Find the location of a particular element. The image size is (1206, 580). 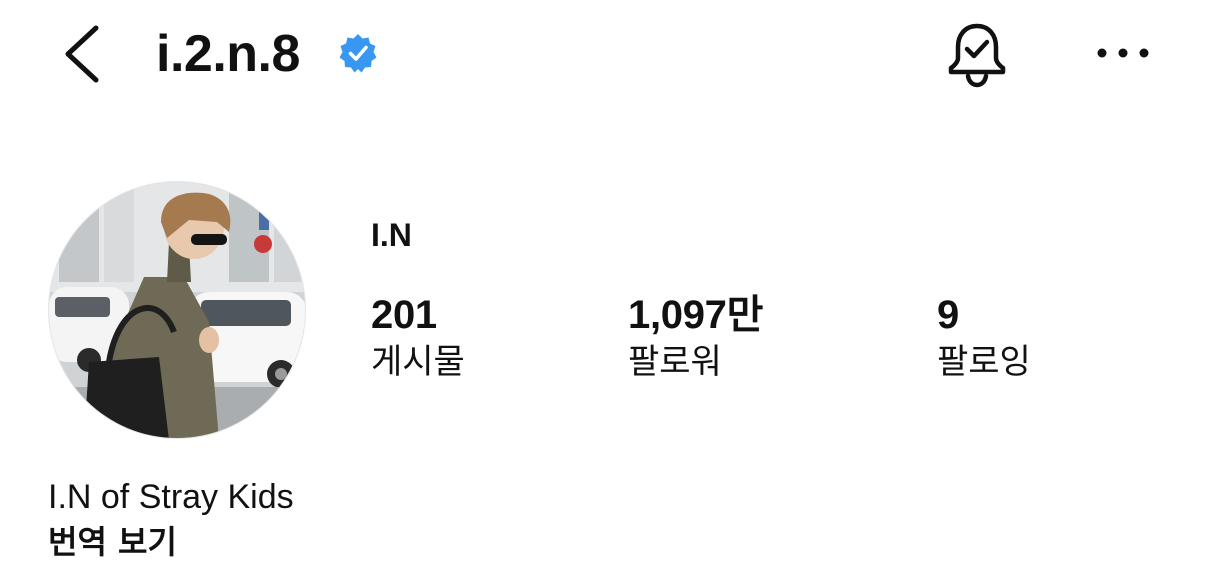

posts-count: 201 is located at coordinates (404, 315).